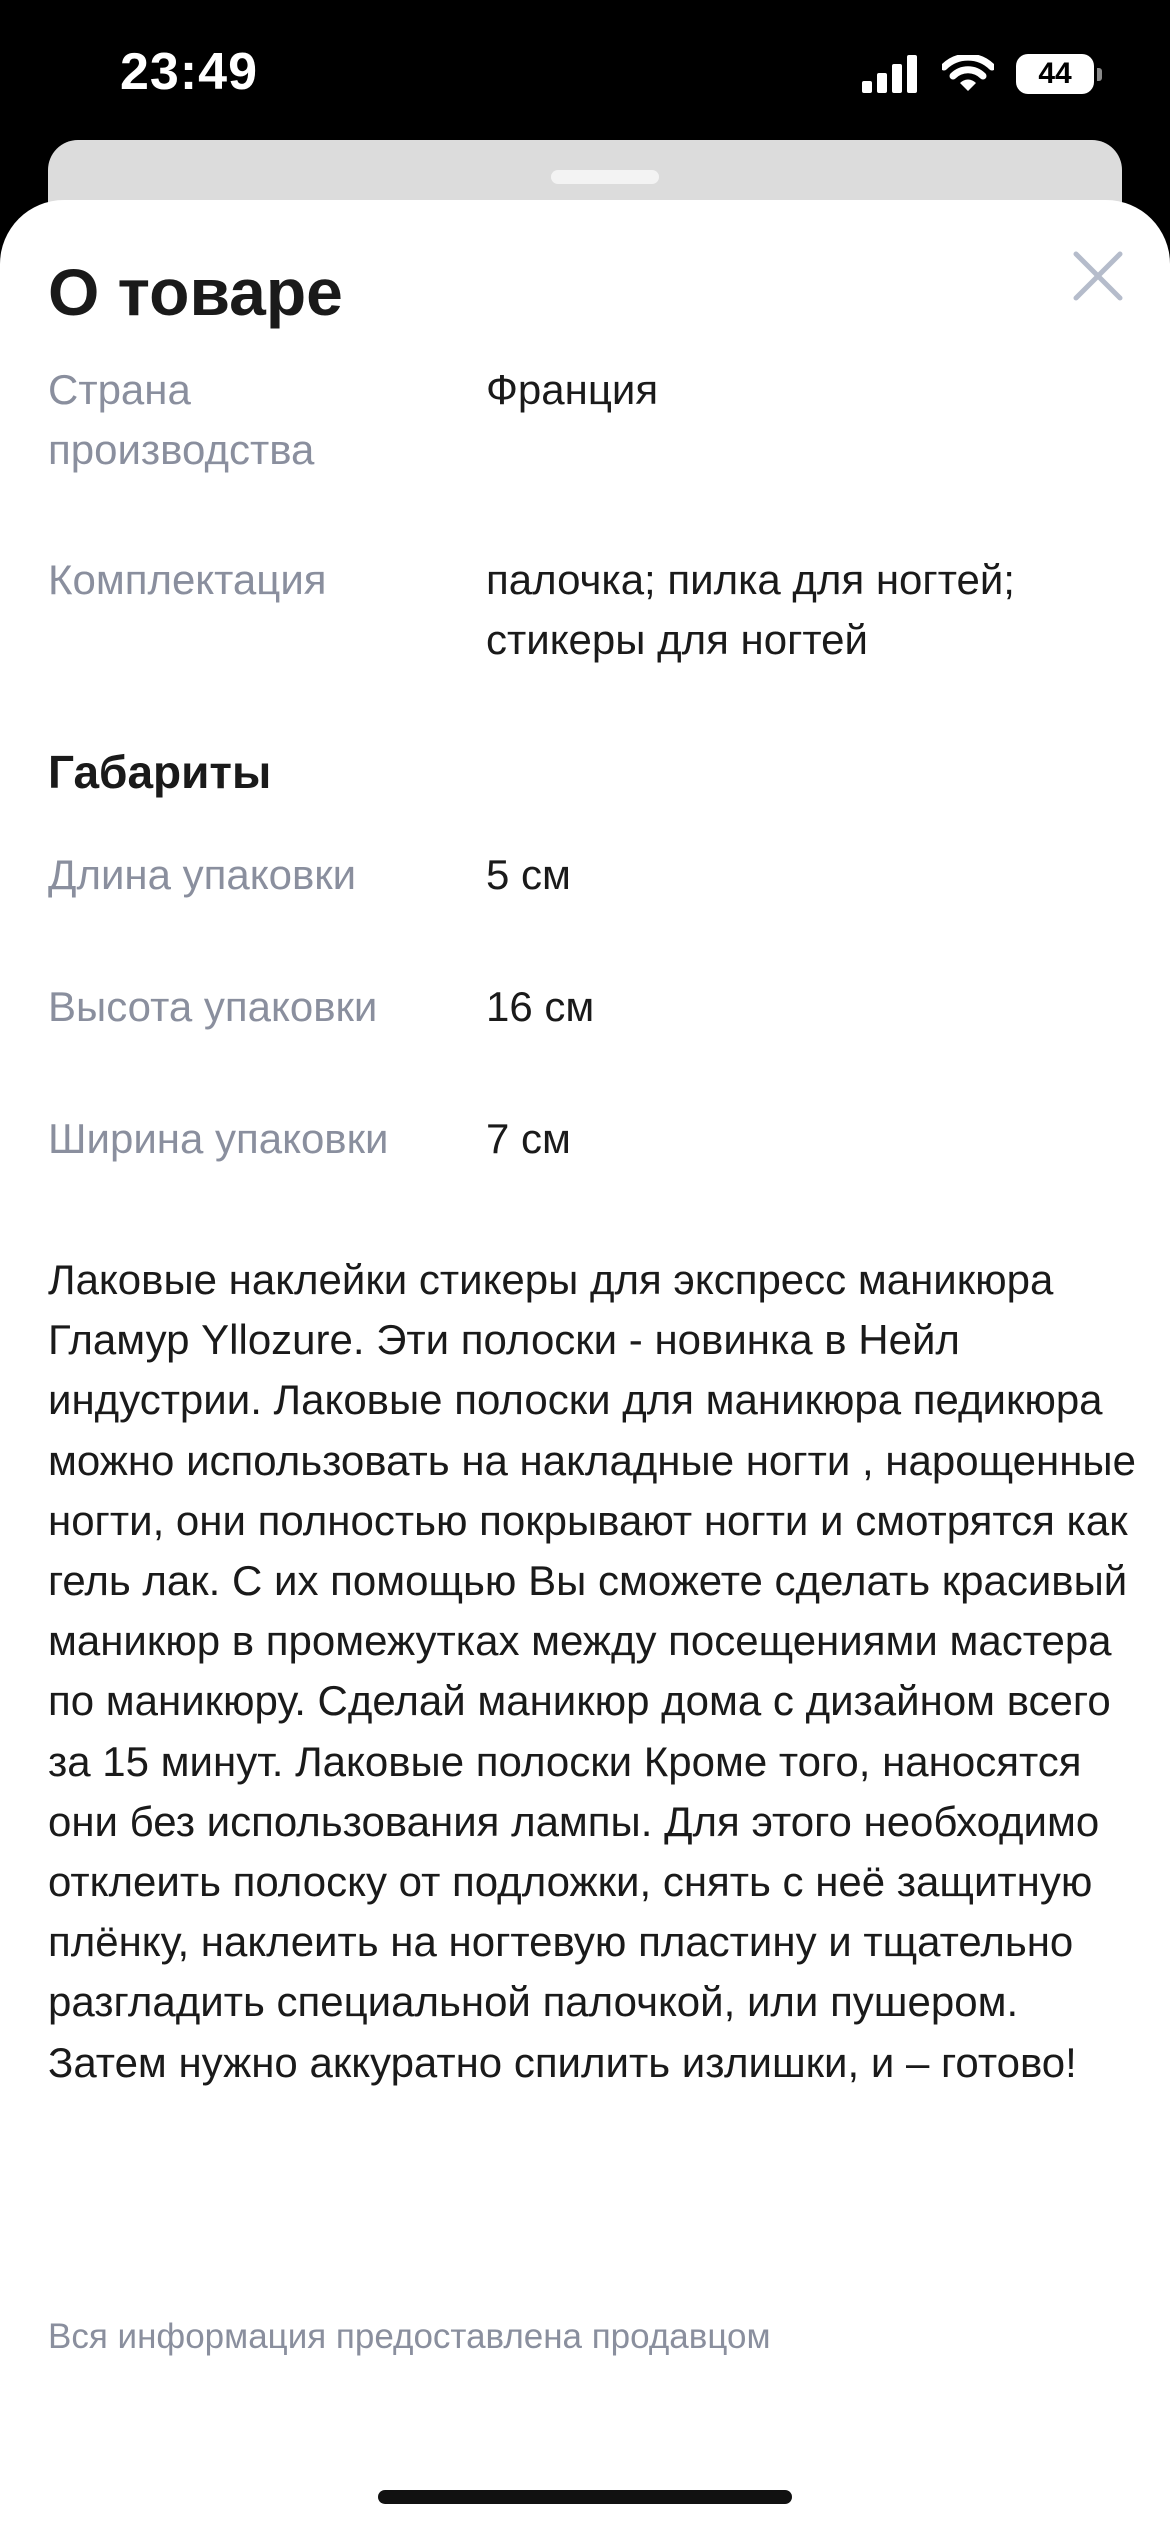  I want to click on attribute-label: Комплектация, so click(187, 579).